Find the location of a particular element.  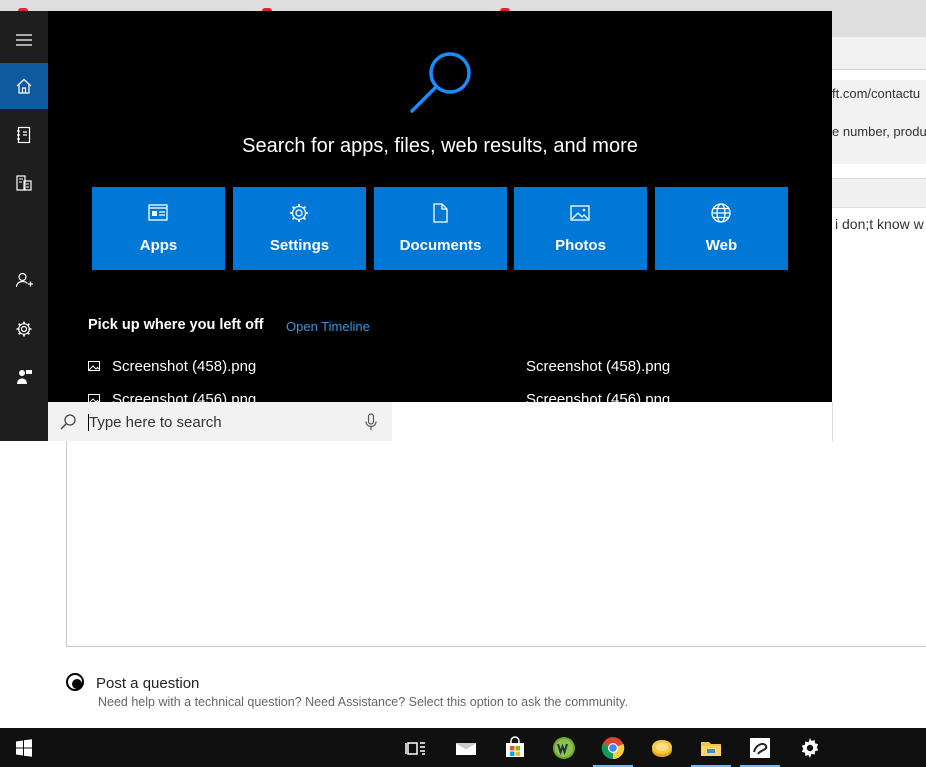

store-button is located at coordinates (515, 747).